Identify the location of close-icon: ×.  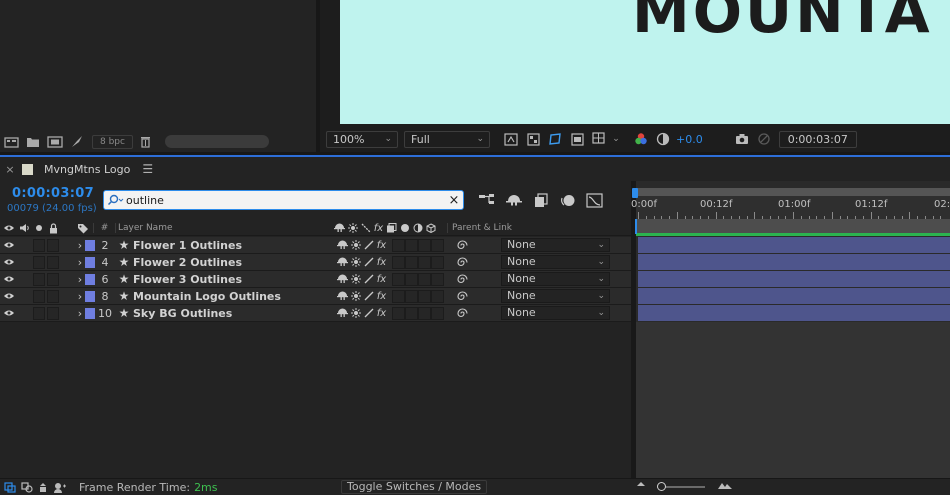
(10, 169).